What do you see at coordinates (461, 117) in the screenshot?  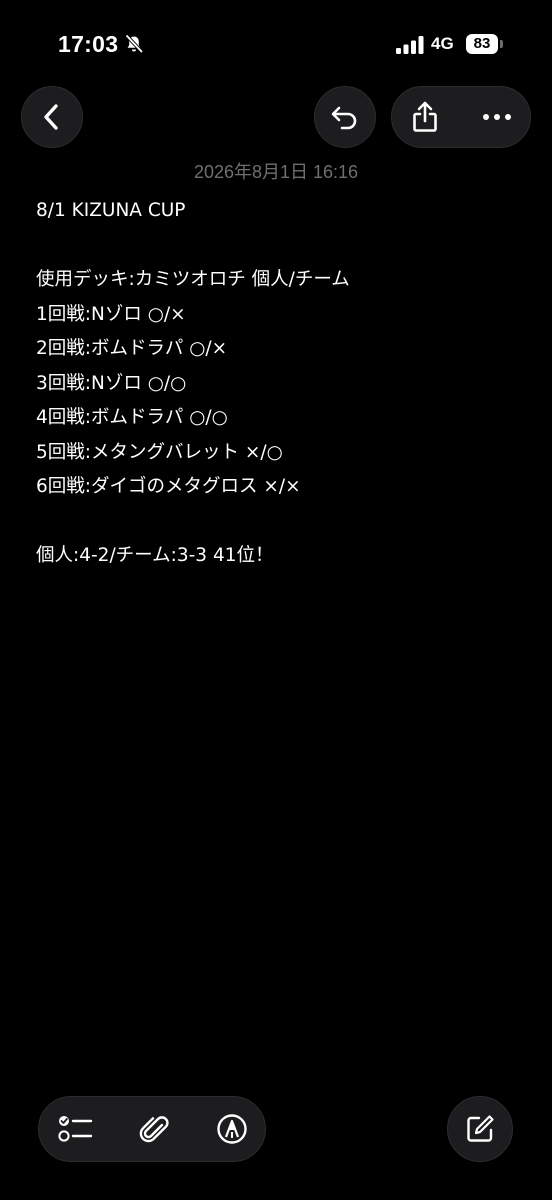 I see `share-more-group` at bounding box center [461, 117].